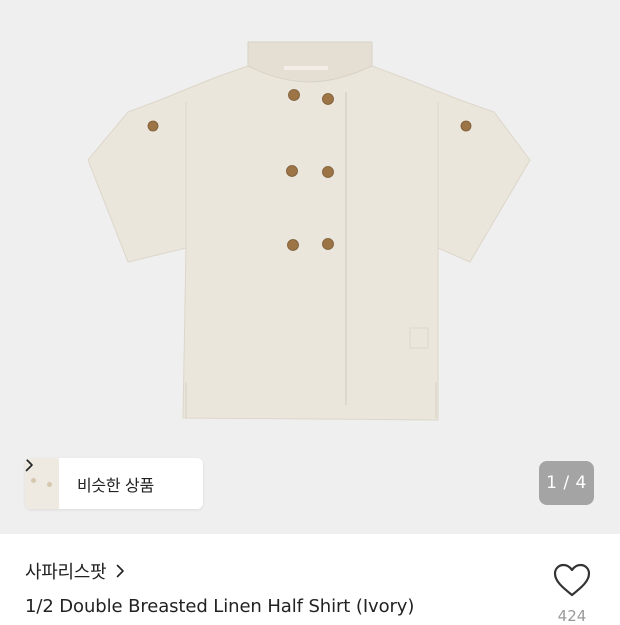 This screenshot has height=625, width=620. What do you see at coordinates (306, 68) in the screenshot?
I see `collar-label` at bounding box center [306, 68].